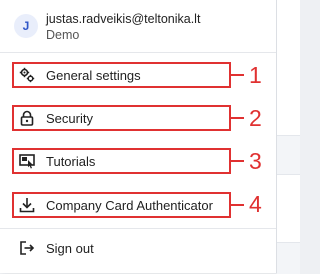 This screenshot has height=274, width=320. What do you see at coordinates (27, 161) in the screenshot?
I see `tutorial-screen-icon` at bounding box center [27, 161].